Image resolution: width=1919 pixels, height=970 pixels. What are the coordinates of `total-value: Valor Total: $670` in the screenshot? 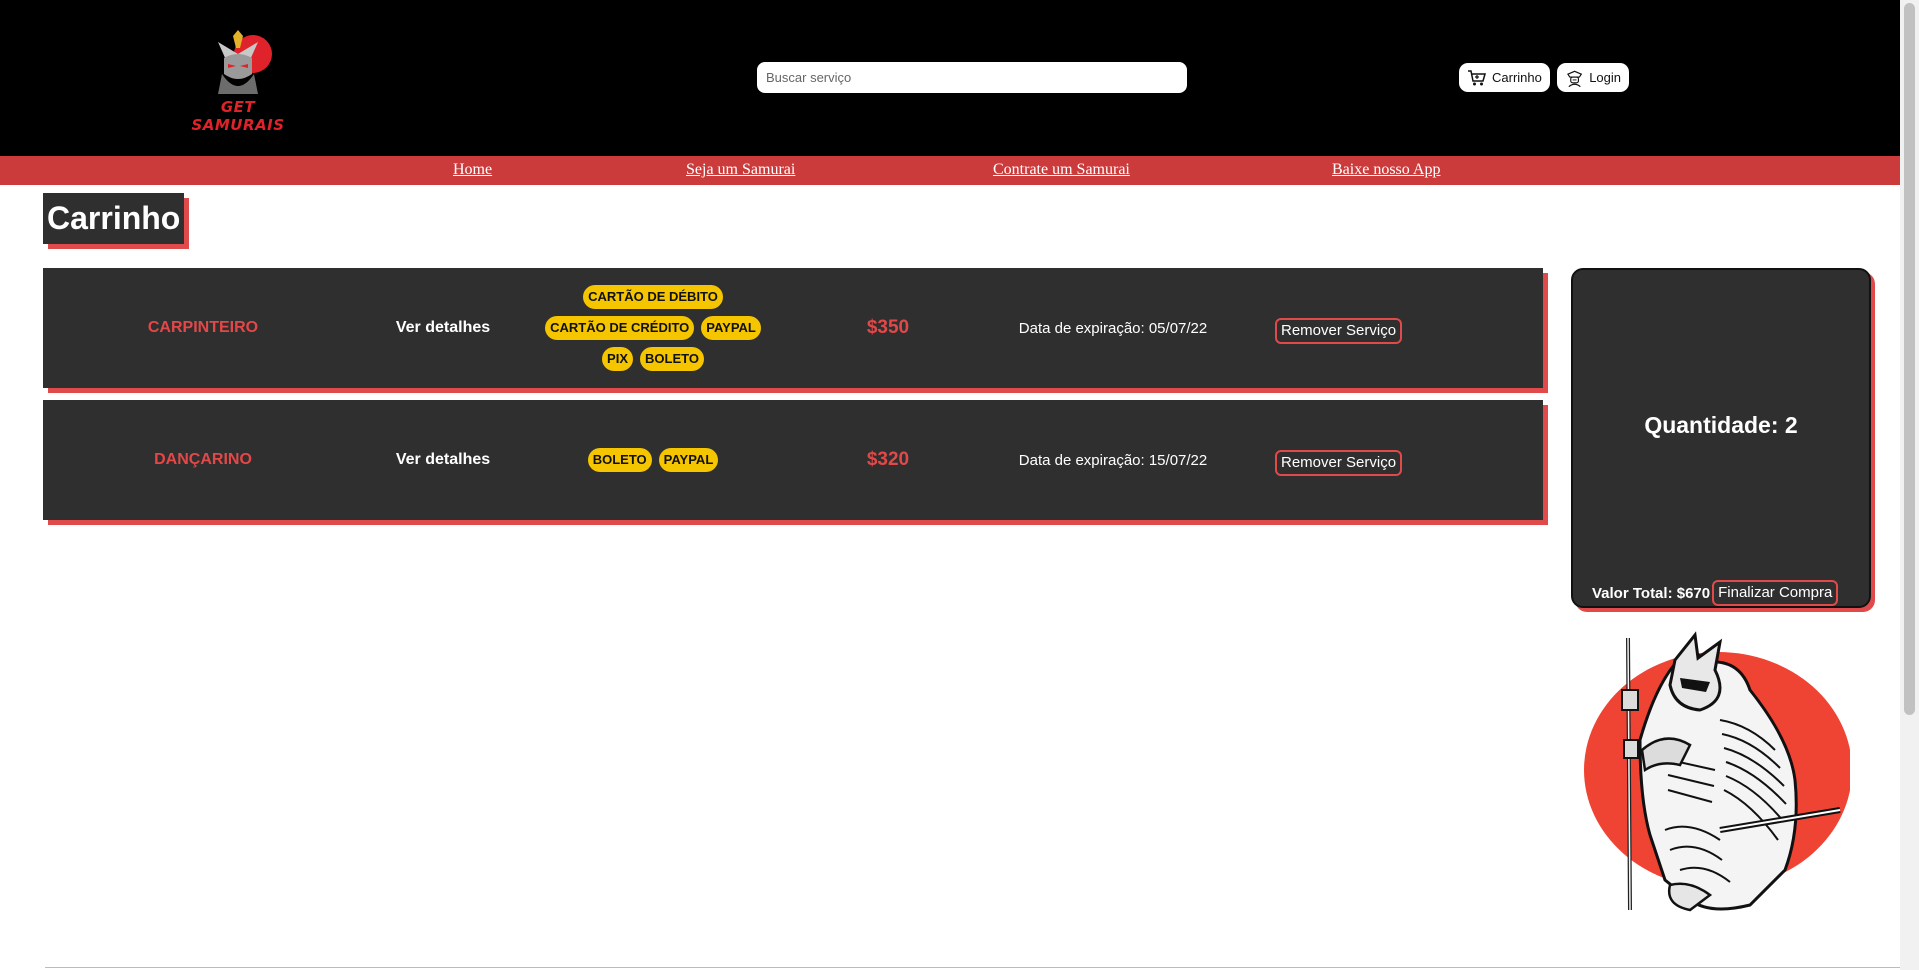 It's located at (1651, 593).